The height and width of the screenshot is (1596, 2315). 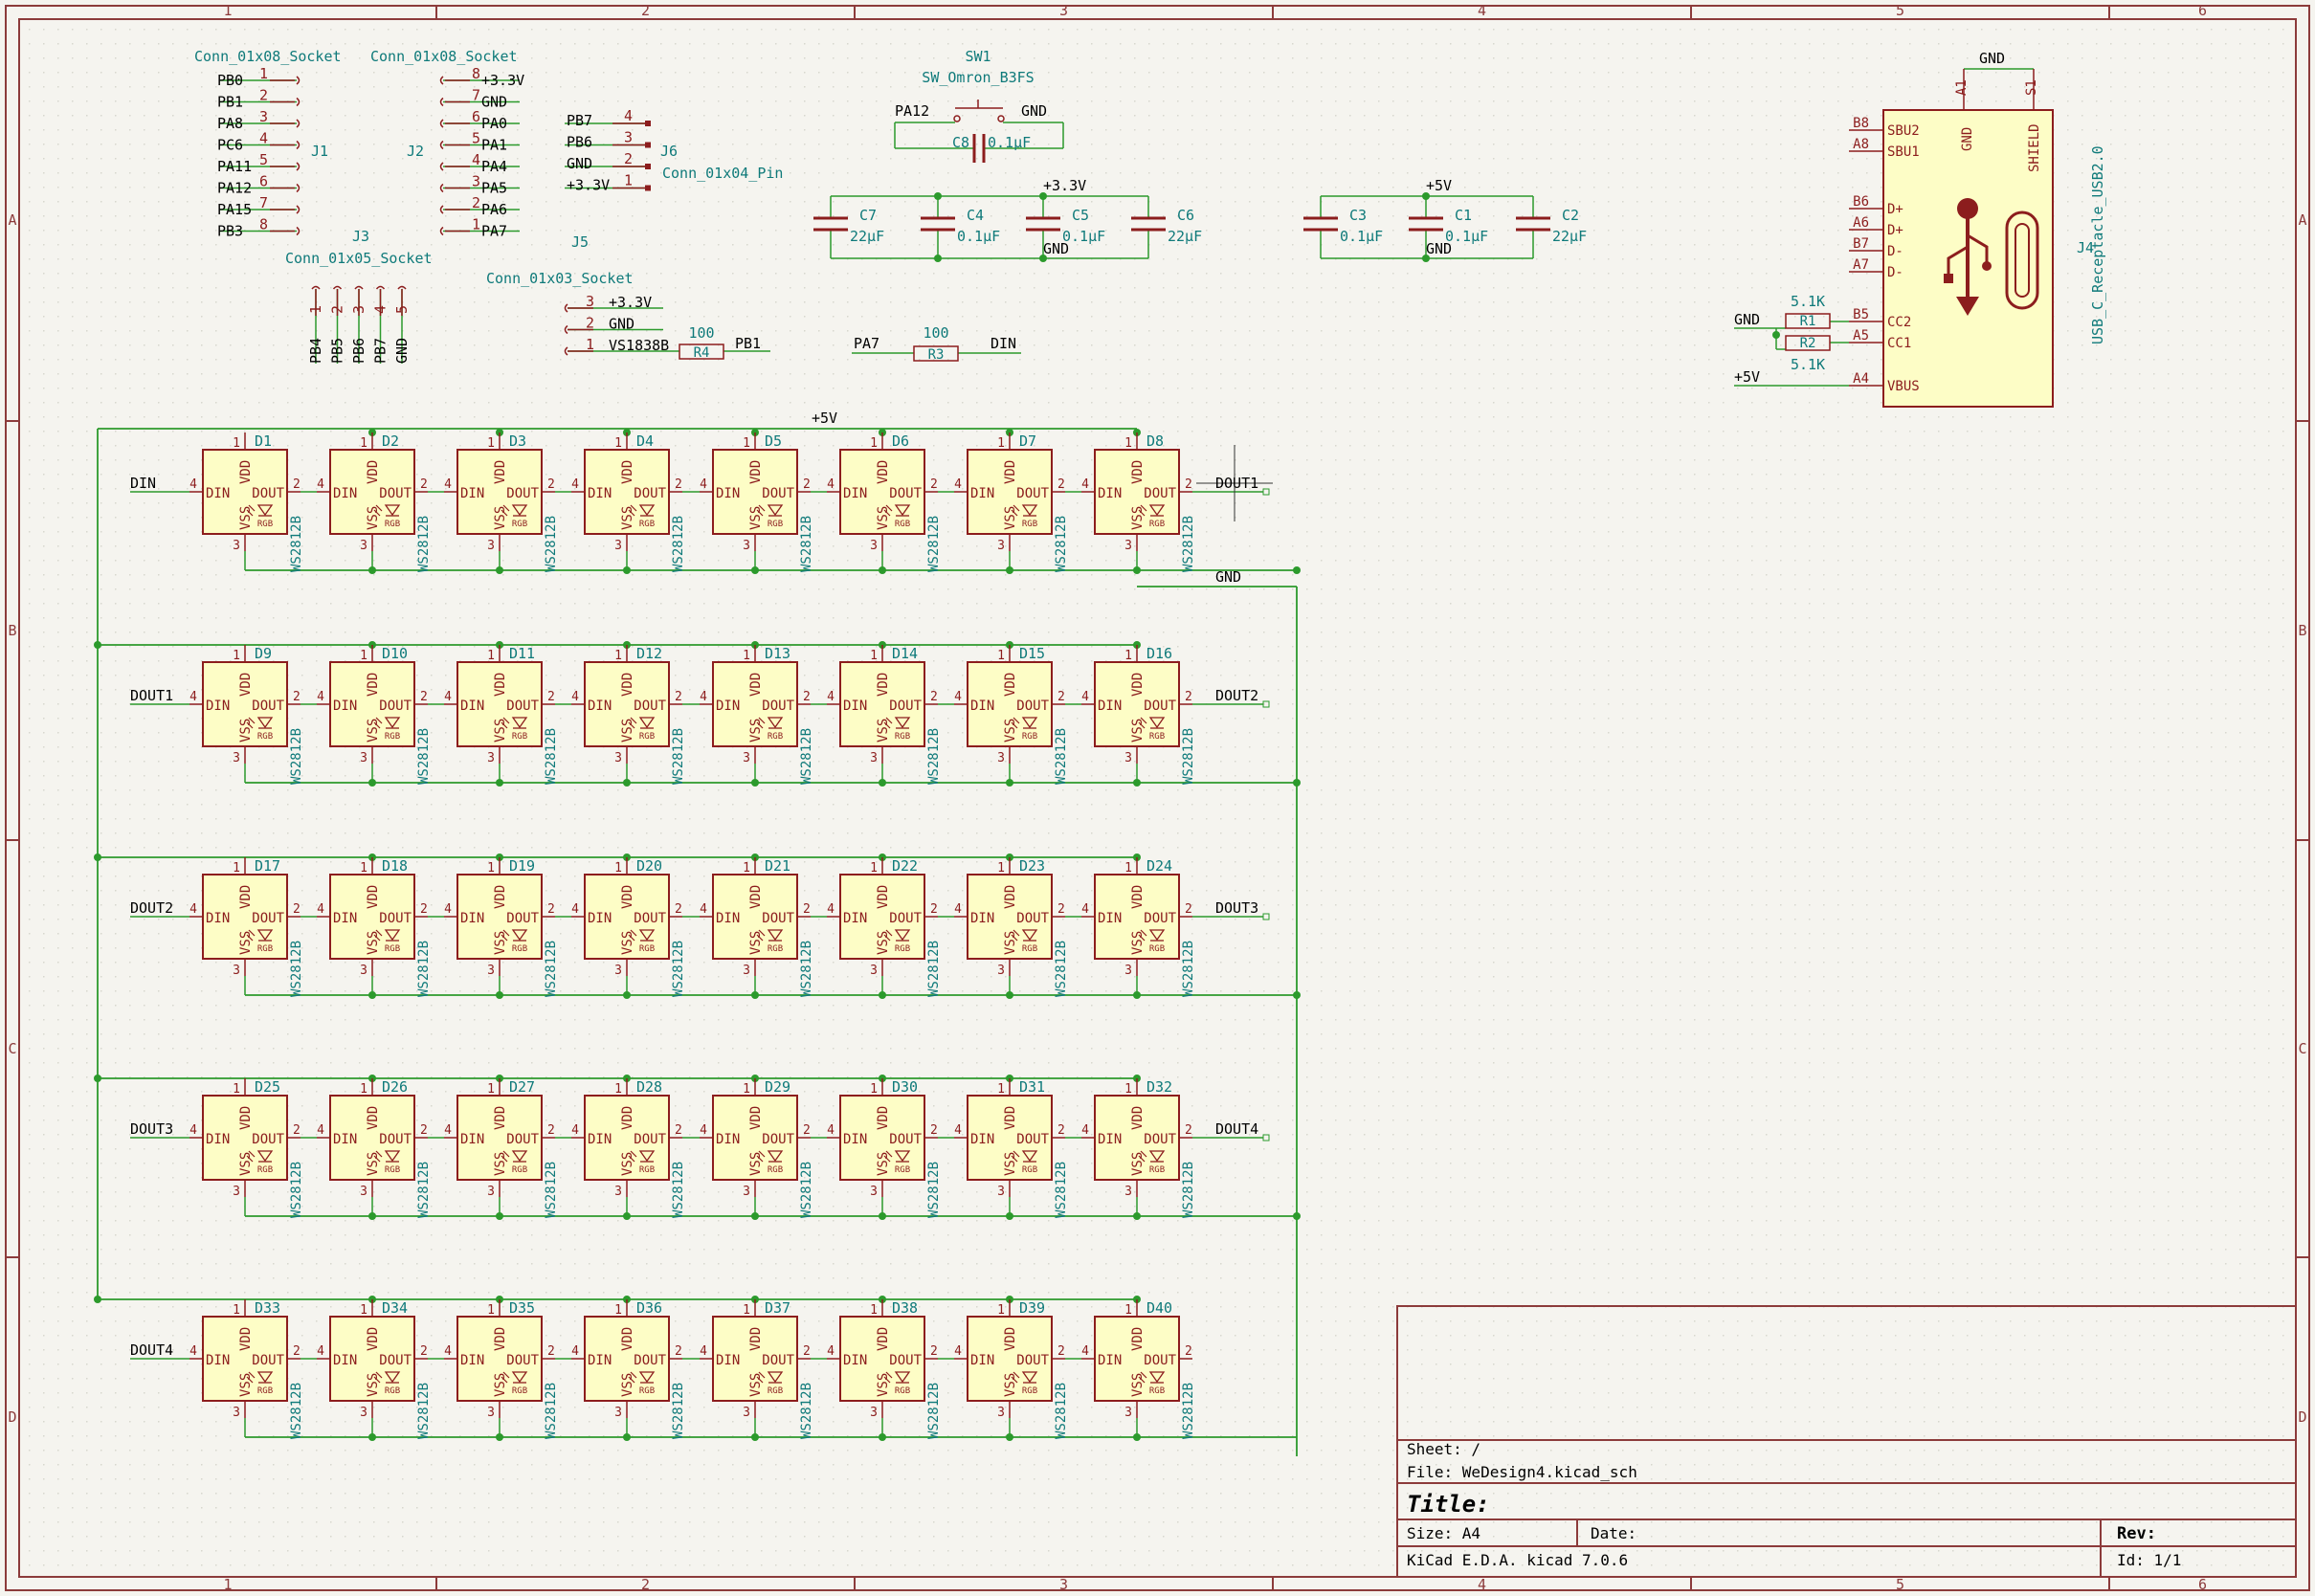 I want to click on j1-ref: J1, so click(x=319, y=152).